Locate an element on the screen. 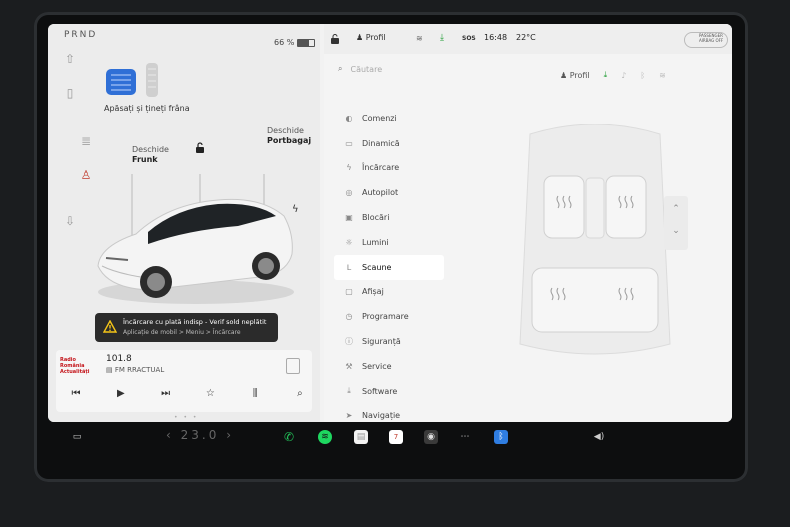 Image resolution: width=790 pixels, height=527 pixels. settings-menu-label: Încărcare is located at coordinates (381, 168).